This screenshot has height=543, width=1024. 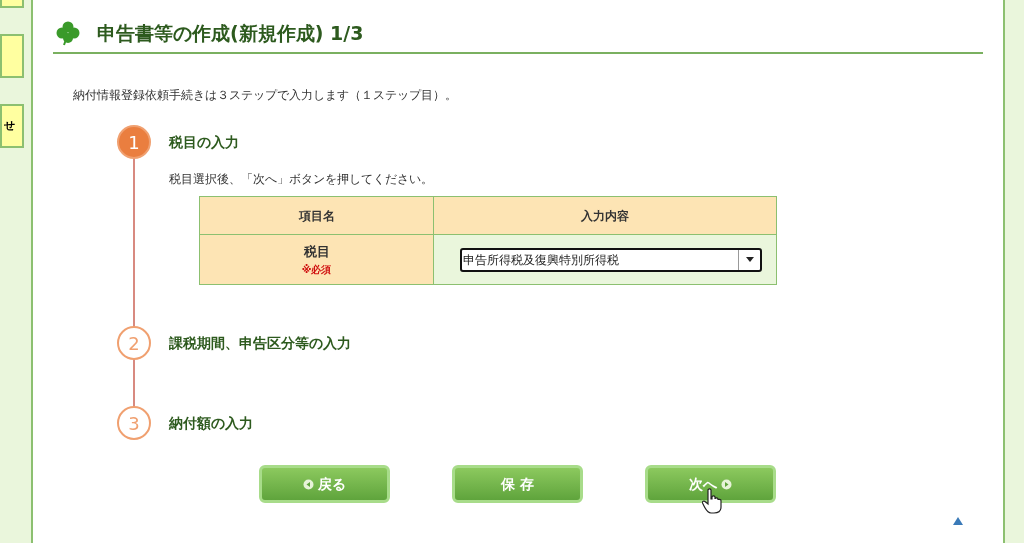 I want to click on hand-cursor-icon, so click(x=712, y=501).